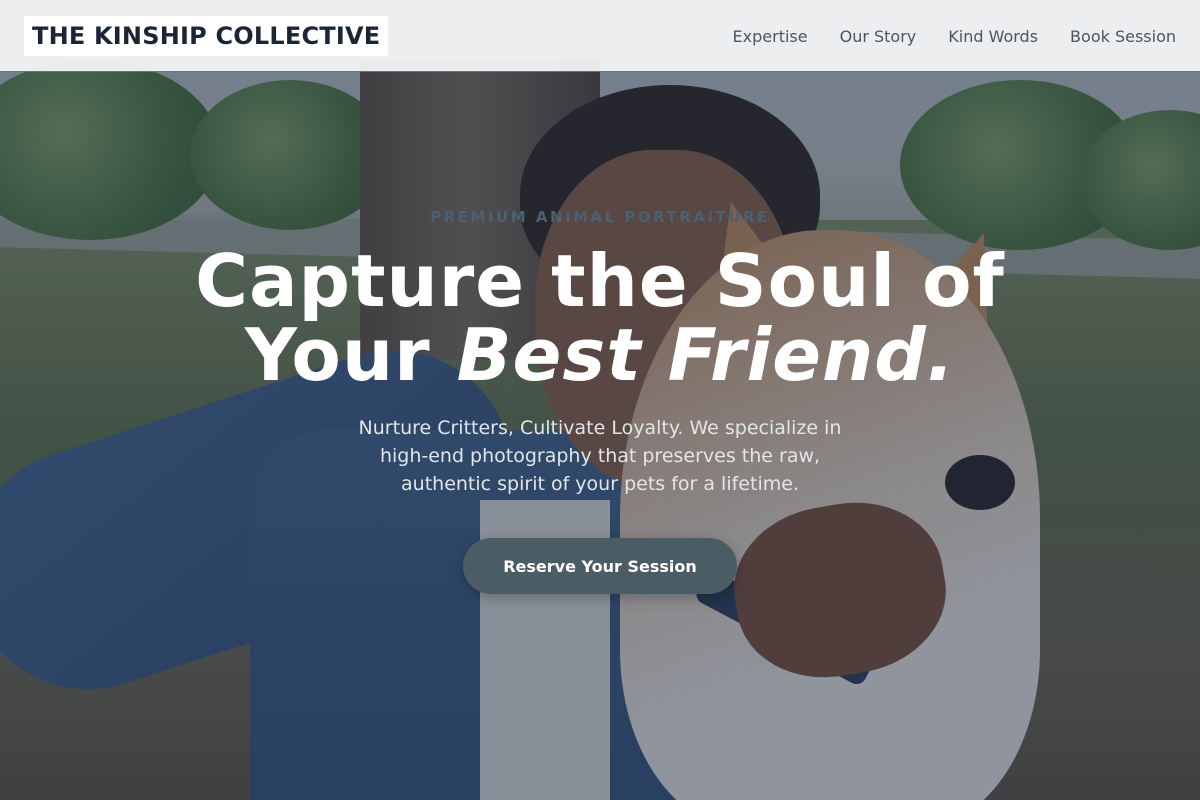  What do you see at coordinates (600, 566) in the screenshot?
I see `reserve-session-button: Reserve Your Session` at bounding box center [600, 566].